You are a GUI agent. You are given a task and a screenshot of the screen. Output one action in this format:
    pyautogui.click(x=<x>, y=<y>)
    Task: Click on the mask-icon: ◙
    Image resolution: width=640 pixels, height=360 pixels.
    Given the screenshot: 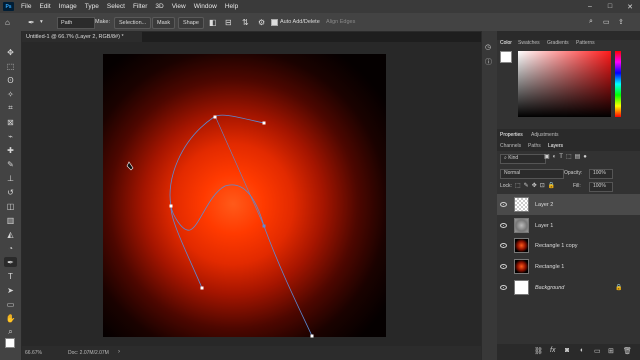 What is the action you would take?
    pyautogui.click(x=567, y=350)
    